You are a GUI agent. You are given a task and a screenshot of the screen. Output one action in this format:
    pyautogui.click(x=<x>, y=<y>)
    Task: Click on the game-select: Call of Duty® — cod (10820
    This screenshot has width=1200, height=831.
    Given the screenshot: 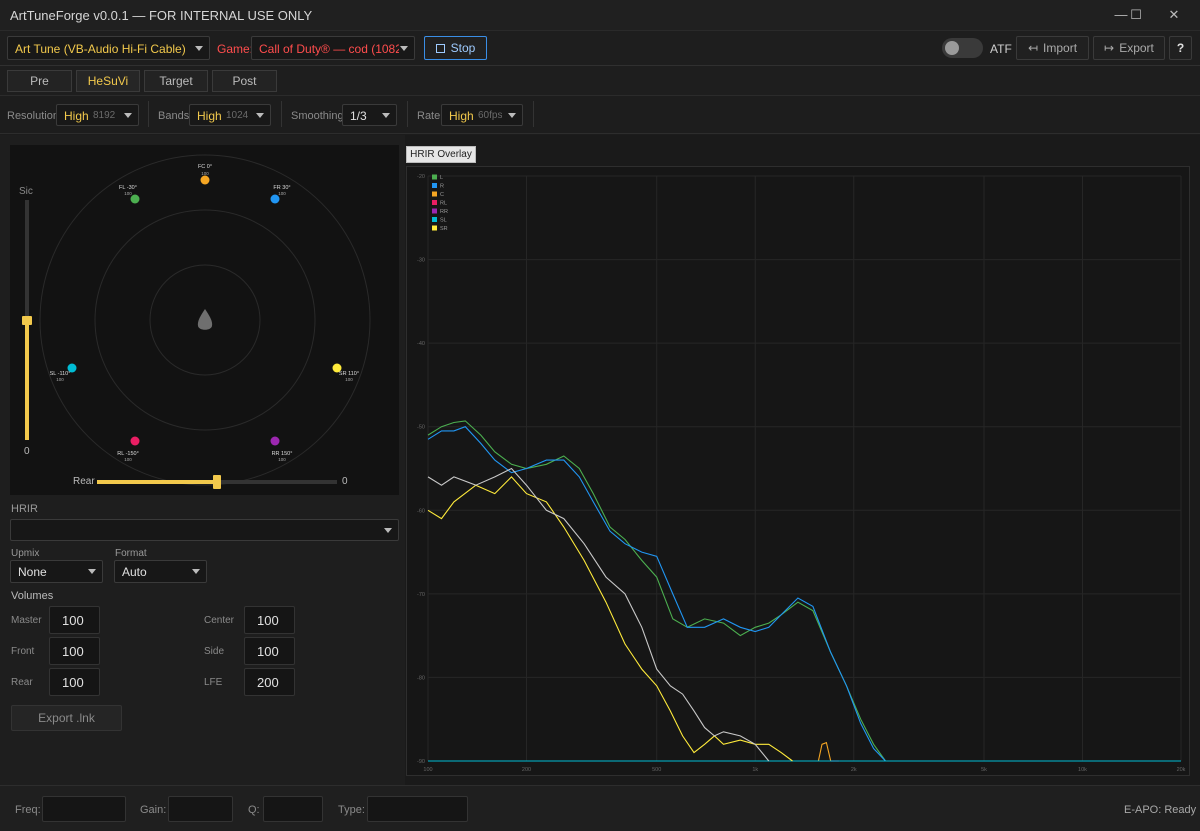 What is the action you would take?
    pyautogui.click(x=333, y=48)
    